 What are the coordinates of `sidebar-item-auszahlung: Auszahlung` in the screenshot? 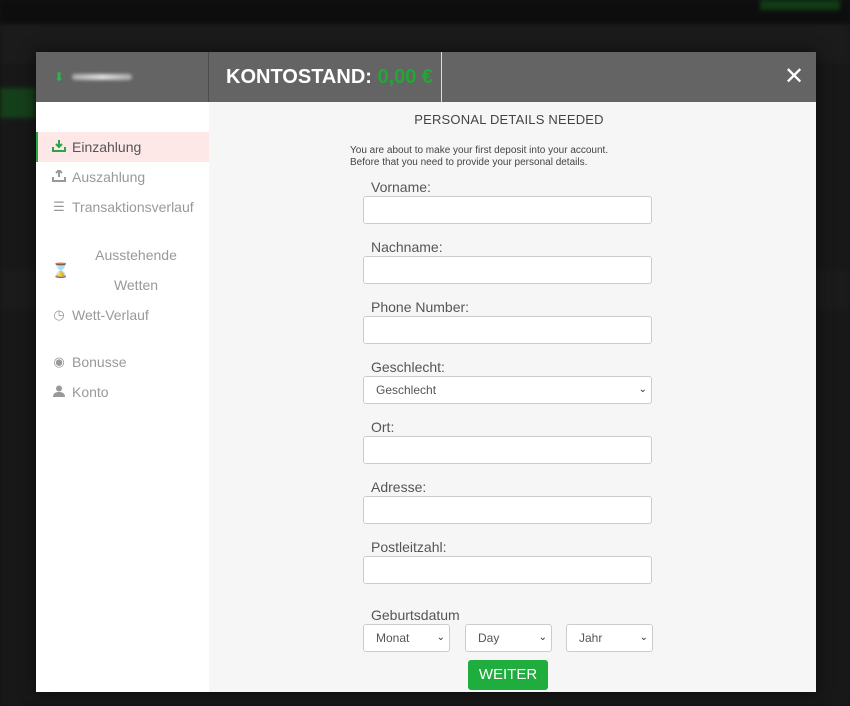 It's located at (122, 177).